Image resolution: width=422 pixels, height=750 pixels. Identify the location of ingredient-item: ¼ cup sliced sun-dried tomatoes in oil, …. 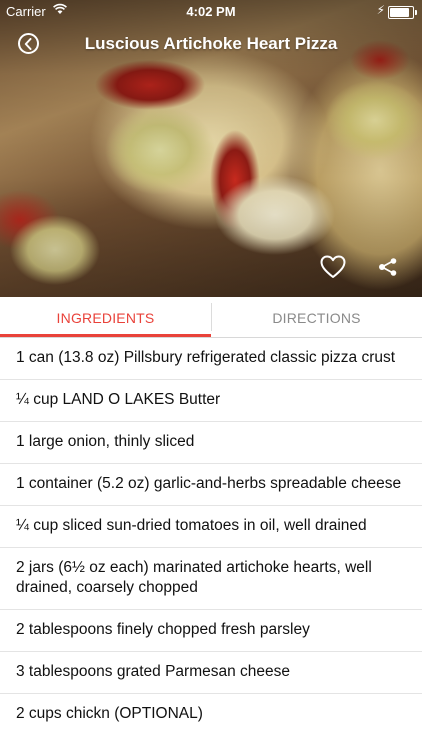
(211, 527).